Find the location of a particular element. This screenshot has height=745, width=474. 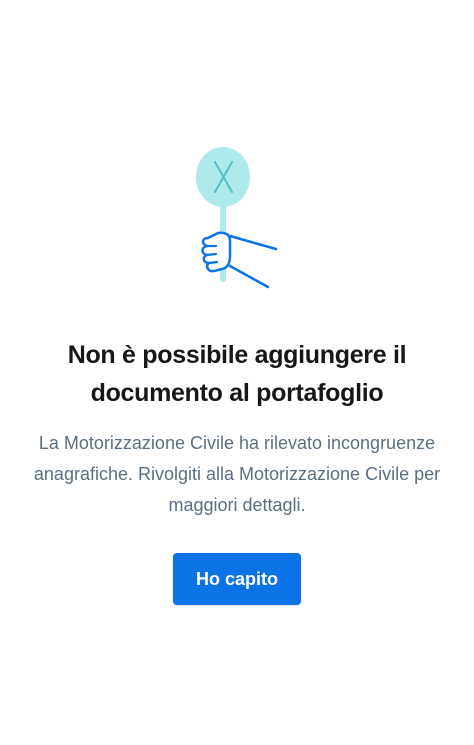

hand-holding-rejected-sign-icon is located at coordinates (236, 217).